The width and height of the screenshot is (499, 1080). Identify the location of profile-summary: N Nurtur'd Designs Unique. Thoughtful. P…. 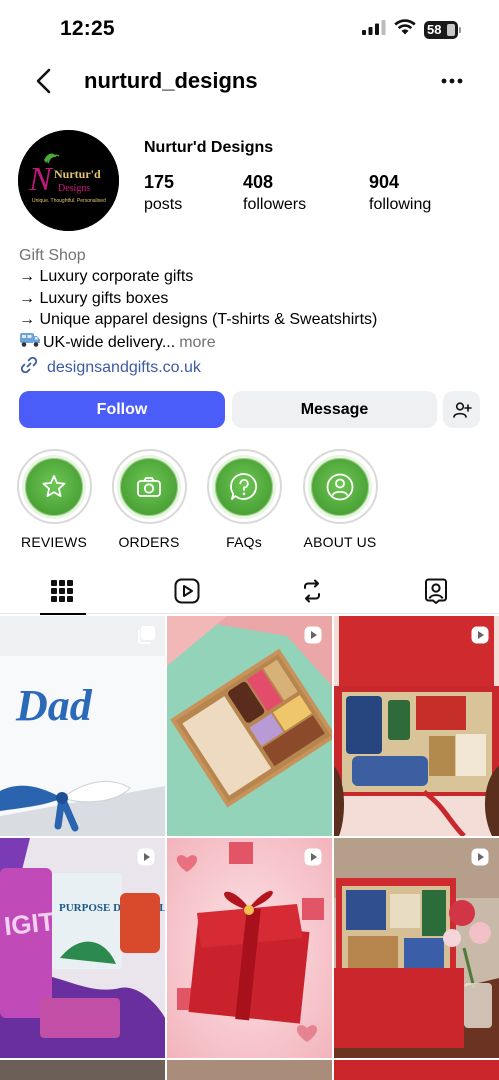
(249, 183).